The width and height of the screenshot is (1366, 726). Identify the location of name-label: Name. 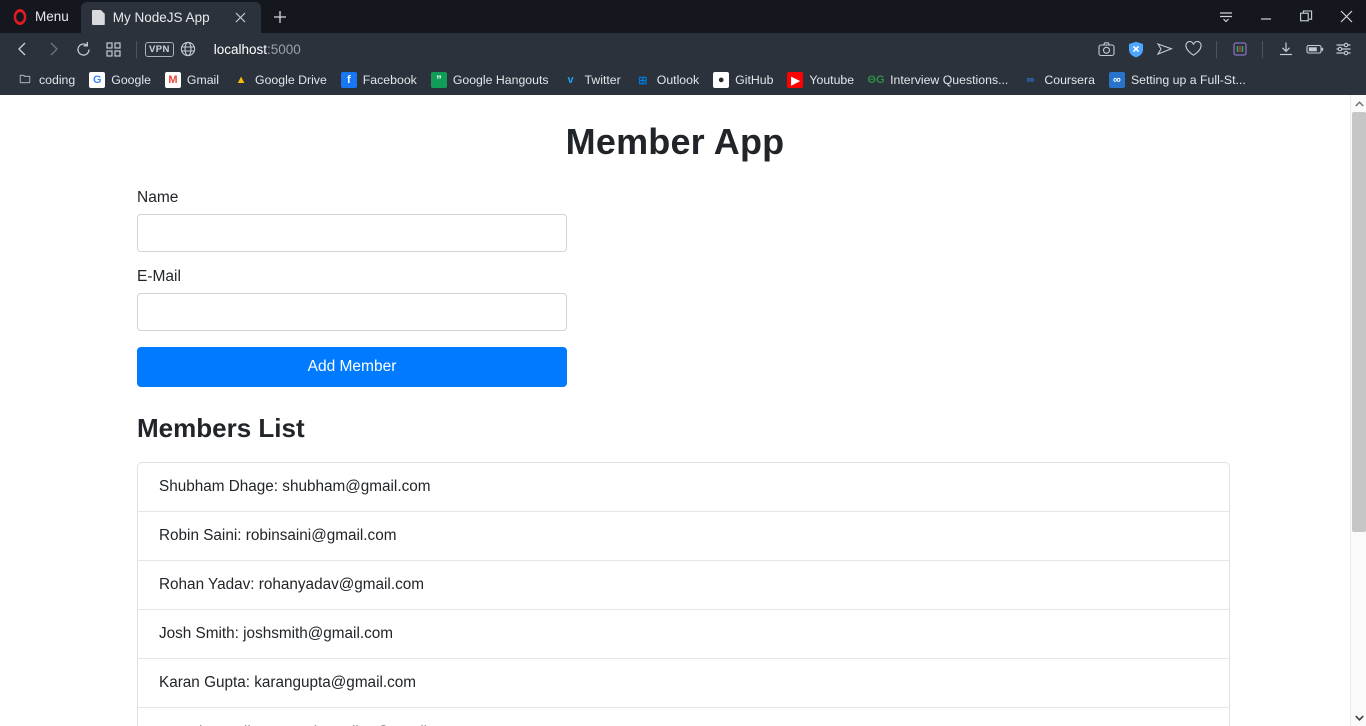
(158, 197).